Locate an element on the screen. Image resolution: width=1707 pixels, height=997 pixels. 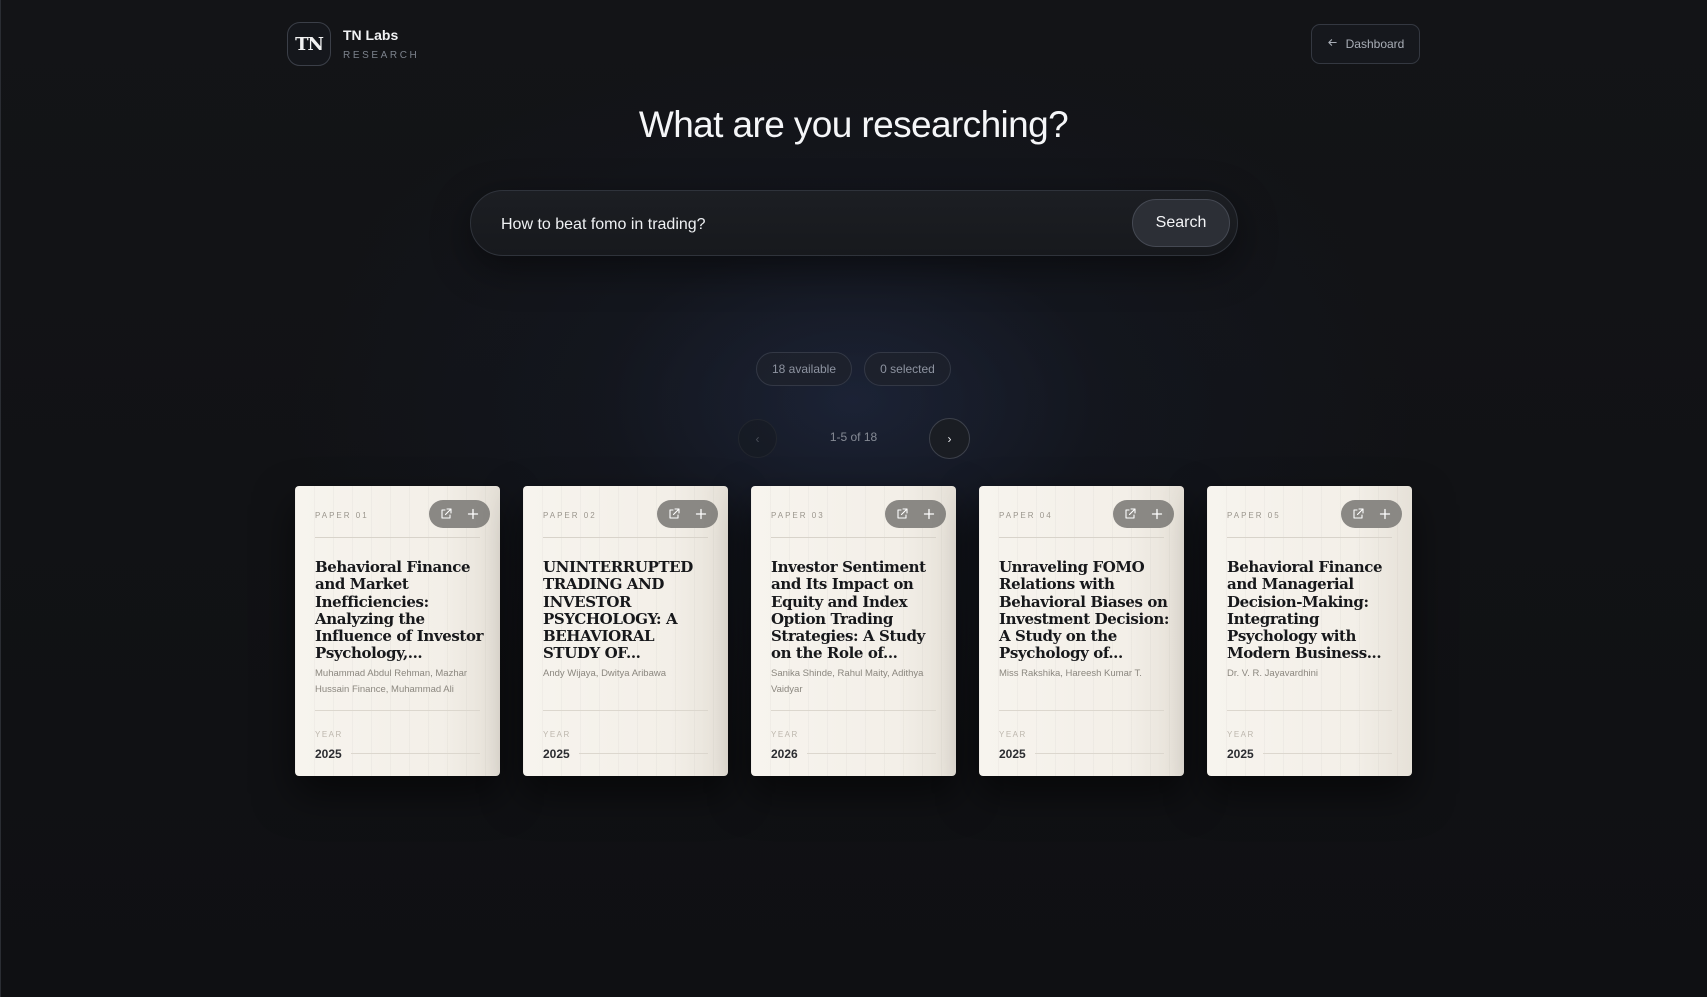
available-count-badge: 18 available is located at coordinates (804, 369).